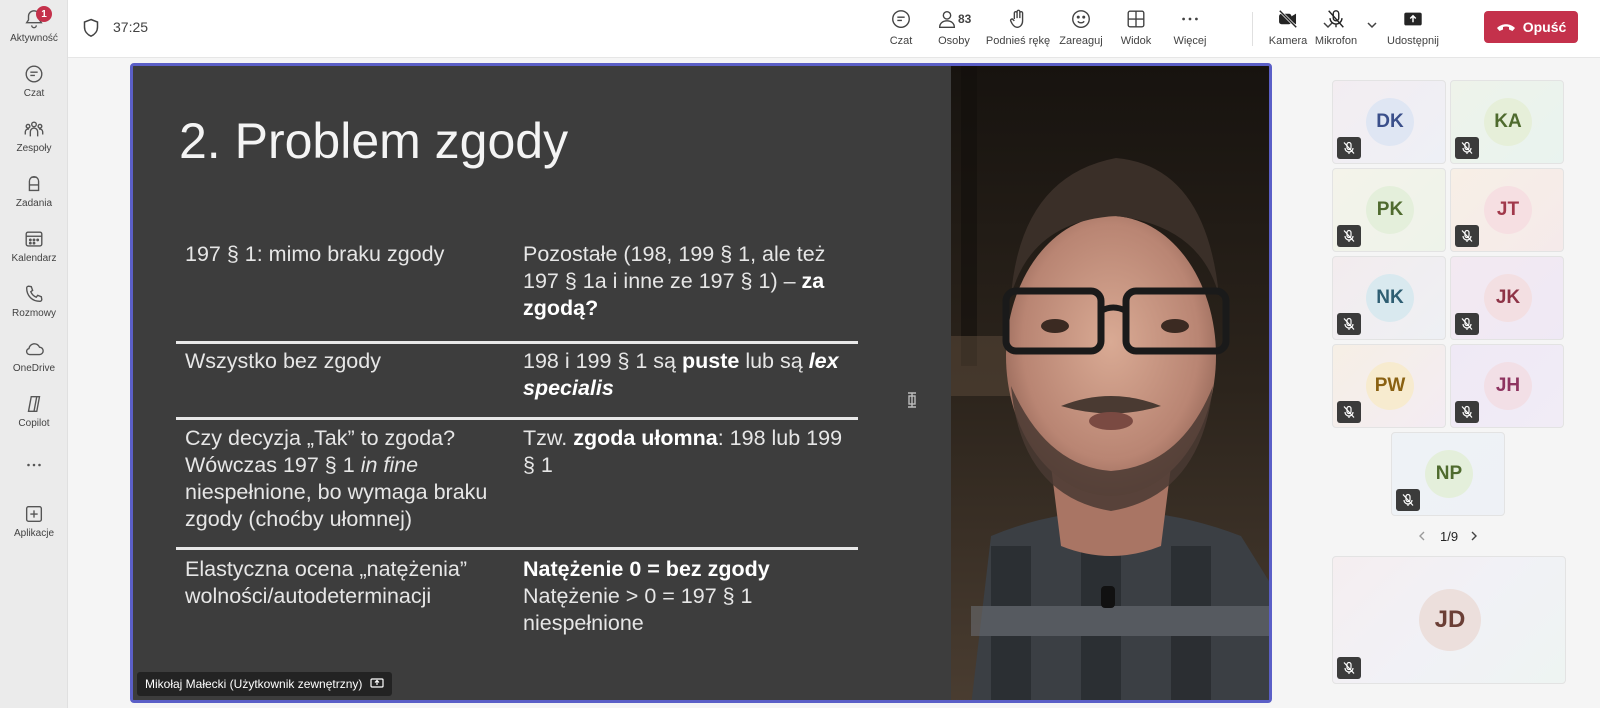 Image resolution: width=1600 pixels, height=708 pixels. What do you see at coordinates (688, 452) in the screenshot?
I see `slide-row3-right: Tzw. zgoda ułomna: 198 lub 199 § 1` at bounding box center [688, 452].